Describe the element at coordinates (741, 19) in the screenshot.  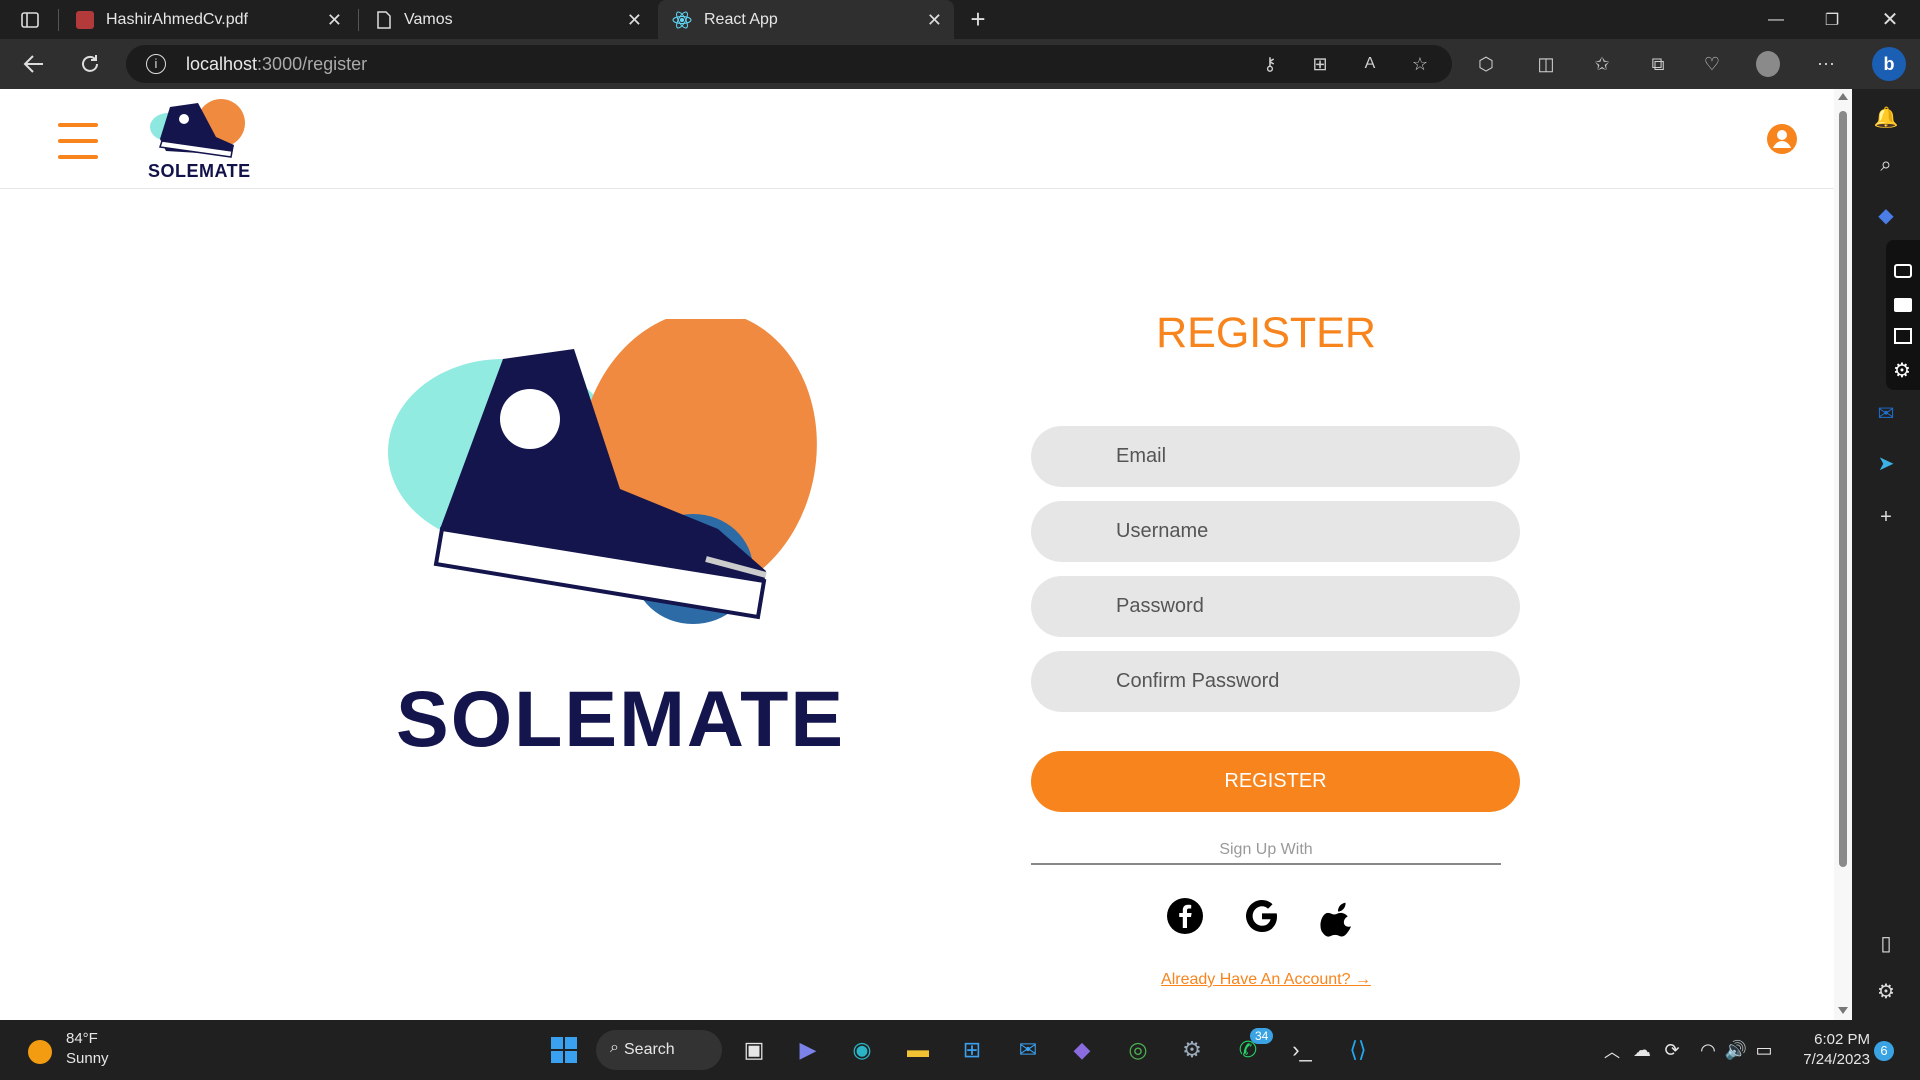
I see `tab-label: React App` at that location.